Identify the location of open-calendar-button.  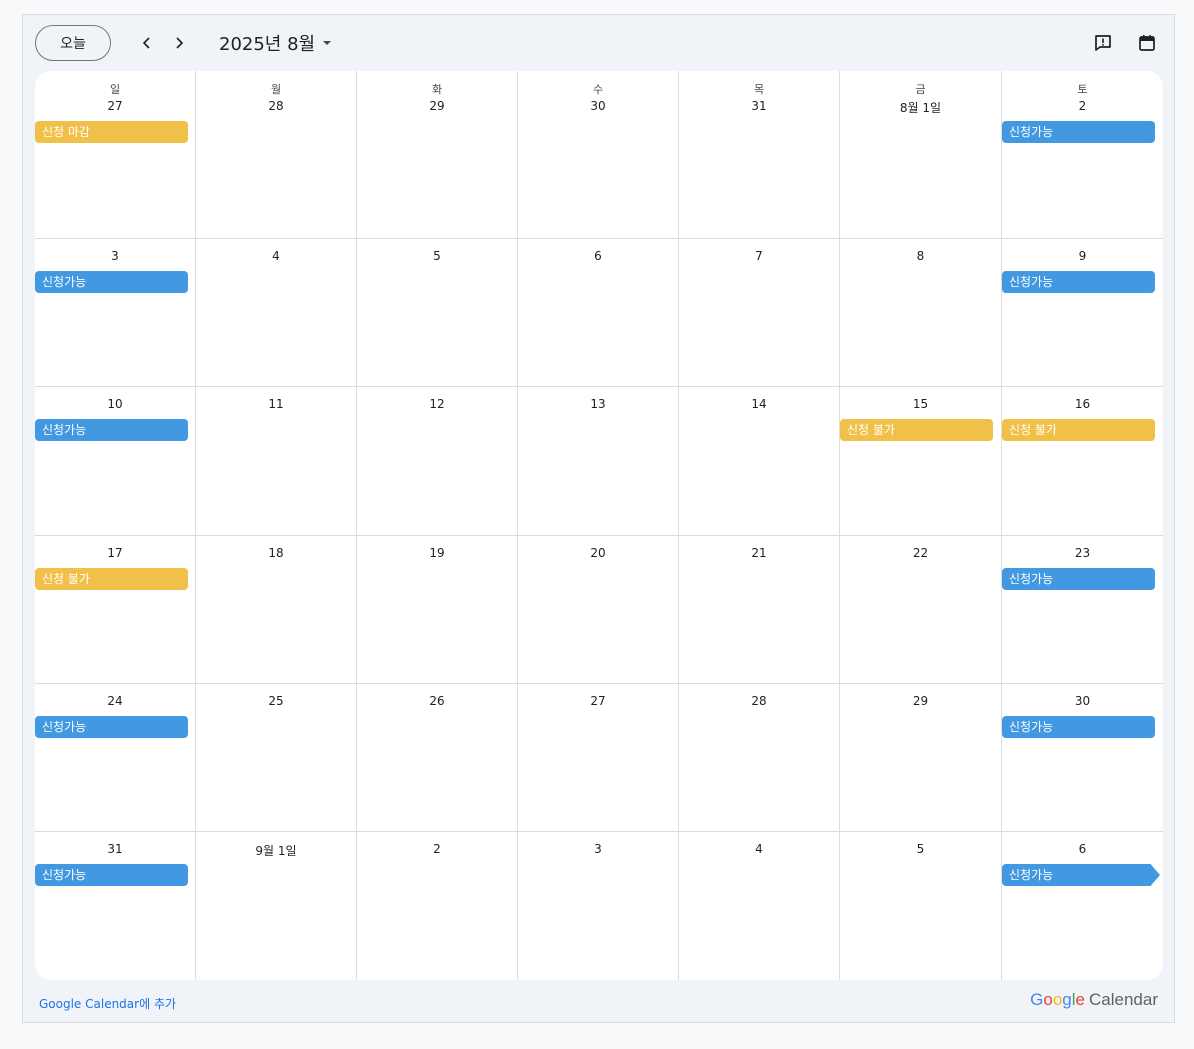
(1147, 43).